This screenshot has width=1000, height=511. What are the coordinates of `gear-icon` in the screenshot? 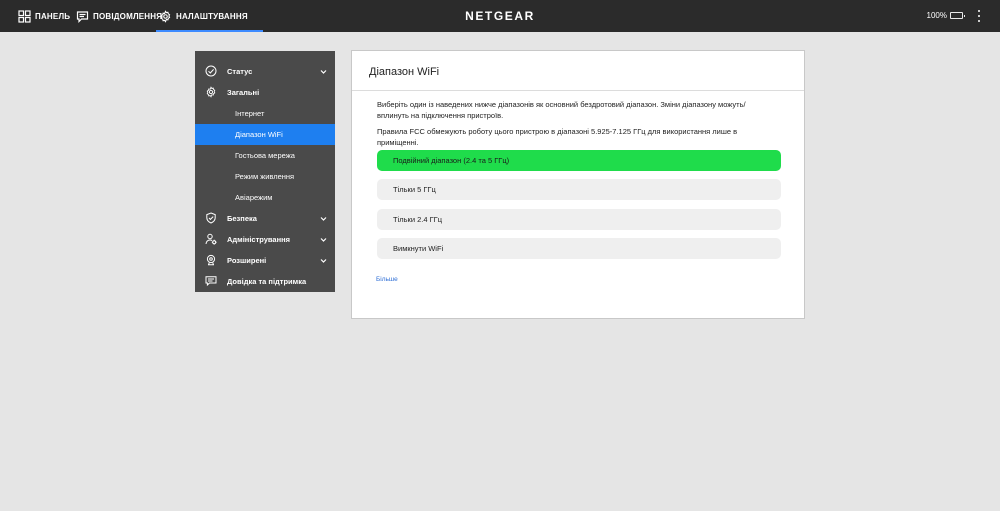 It's located at (211, 92).